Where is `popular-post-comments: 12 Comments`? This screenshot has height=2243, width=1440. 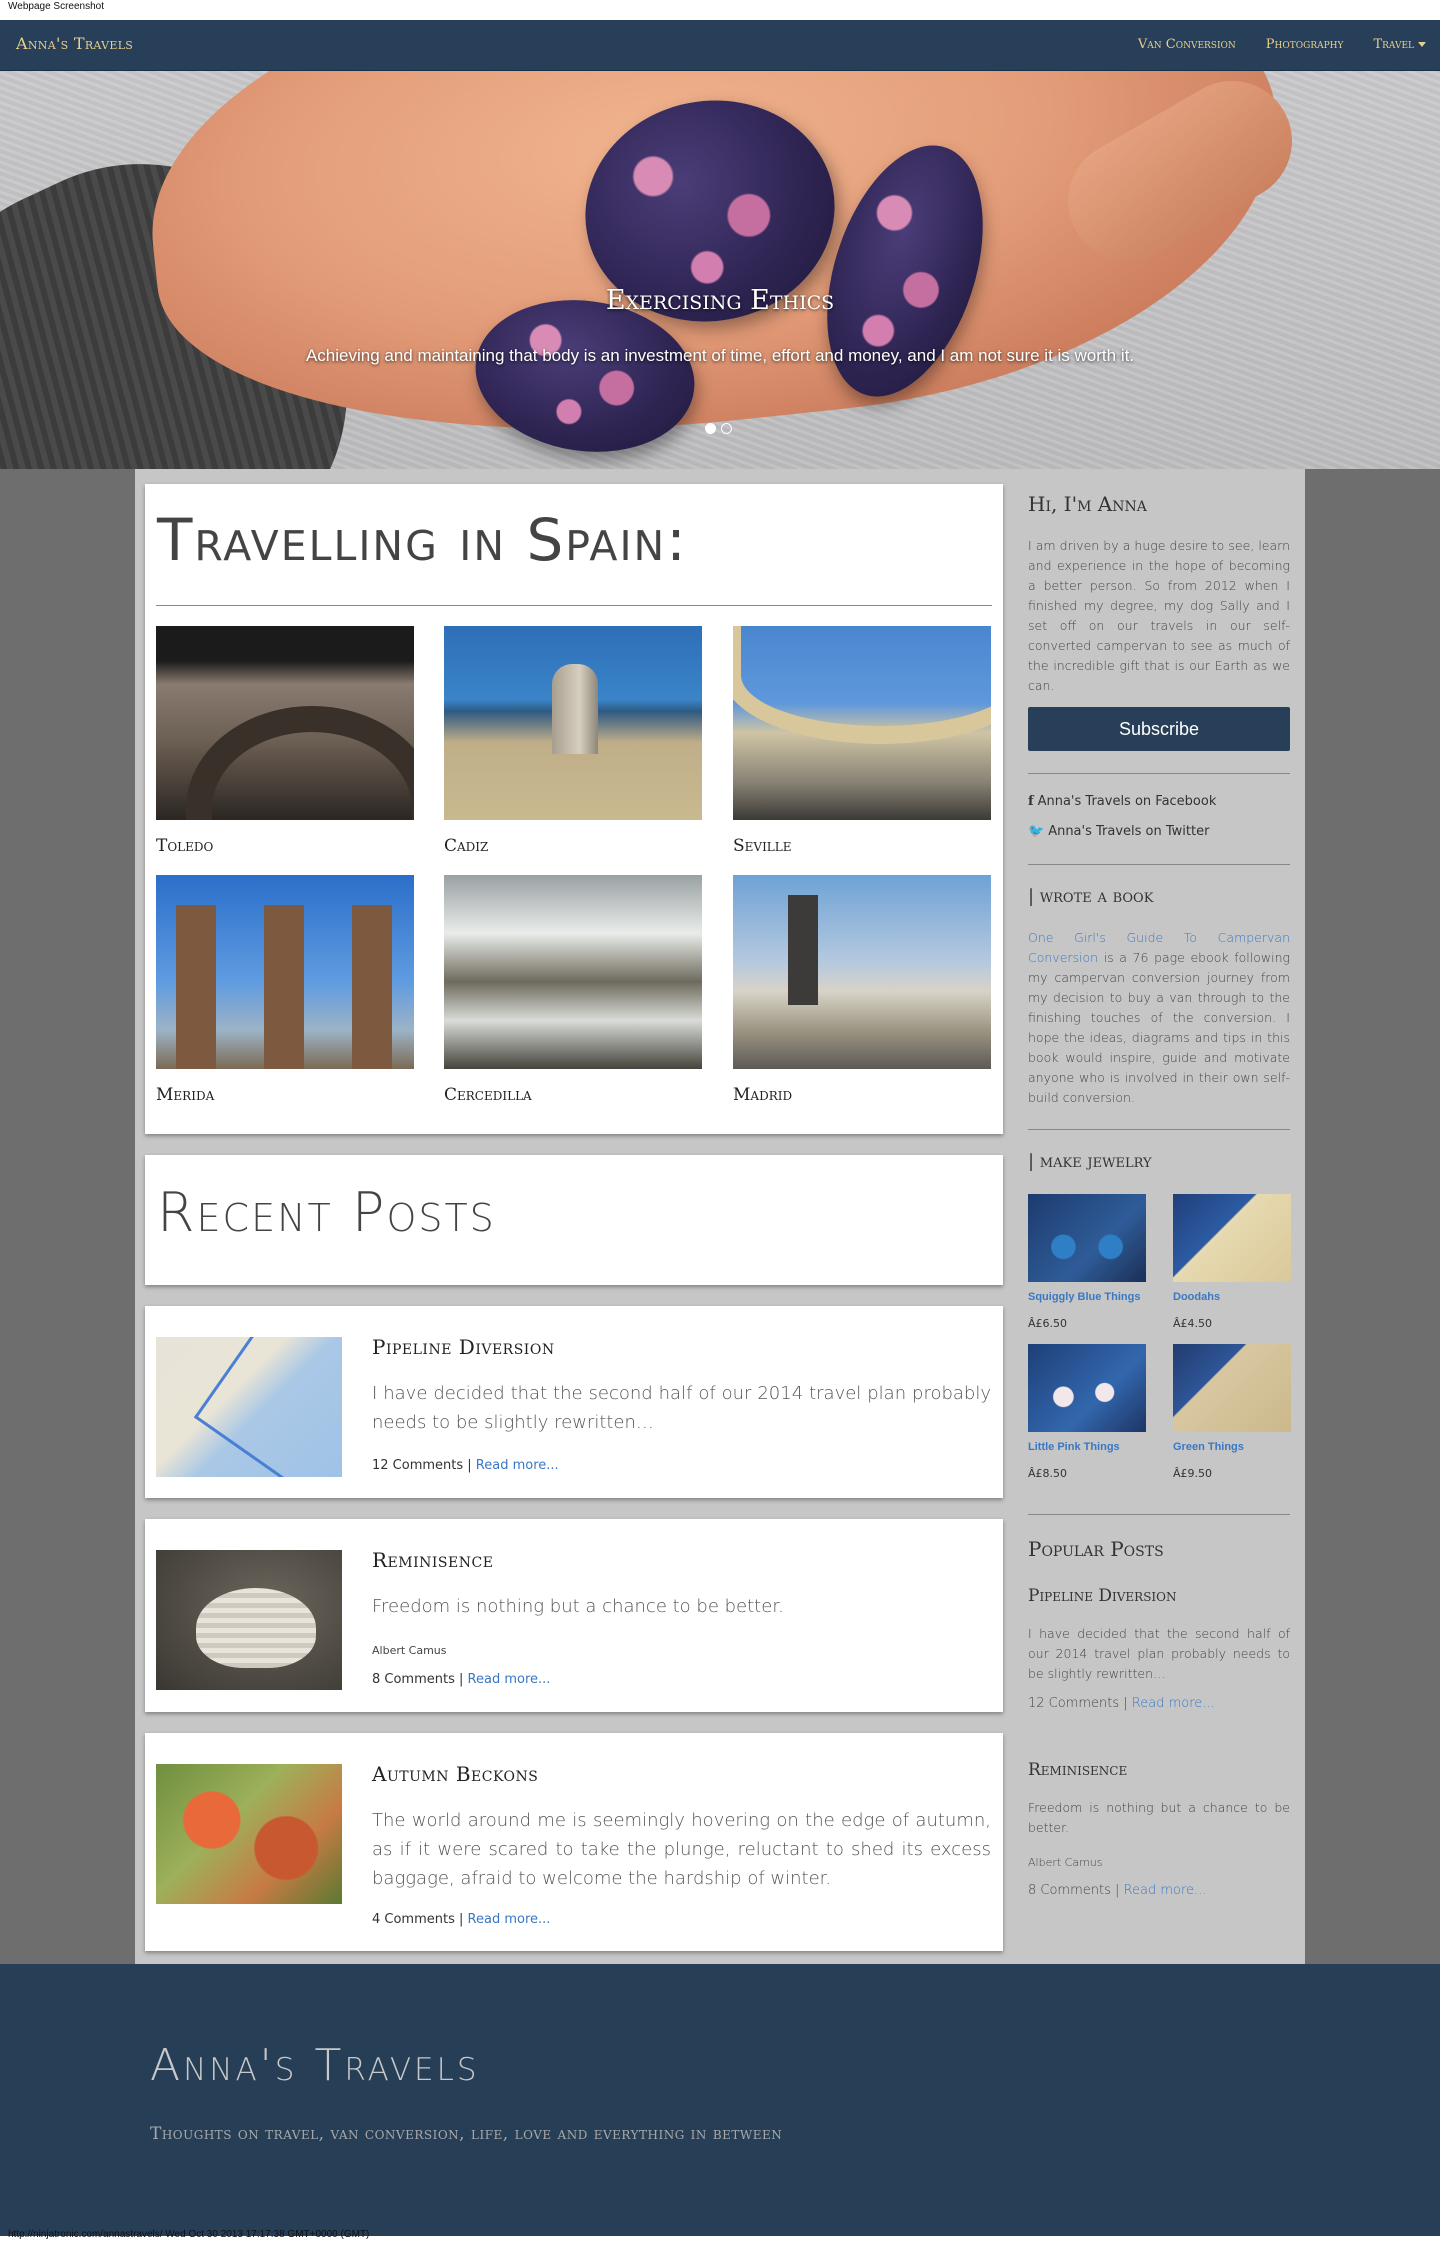
popular-post-comments: 12 Comments is located at coordinates (1073, 1703).